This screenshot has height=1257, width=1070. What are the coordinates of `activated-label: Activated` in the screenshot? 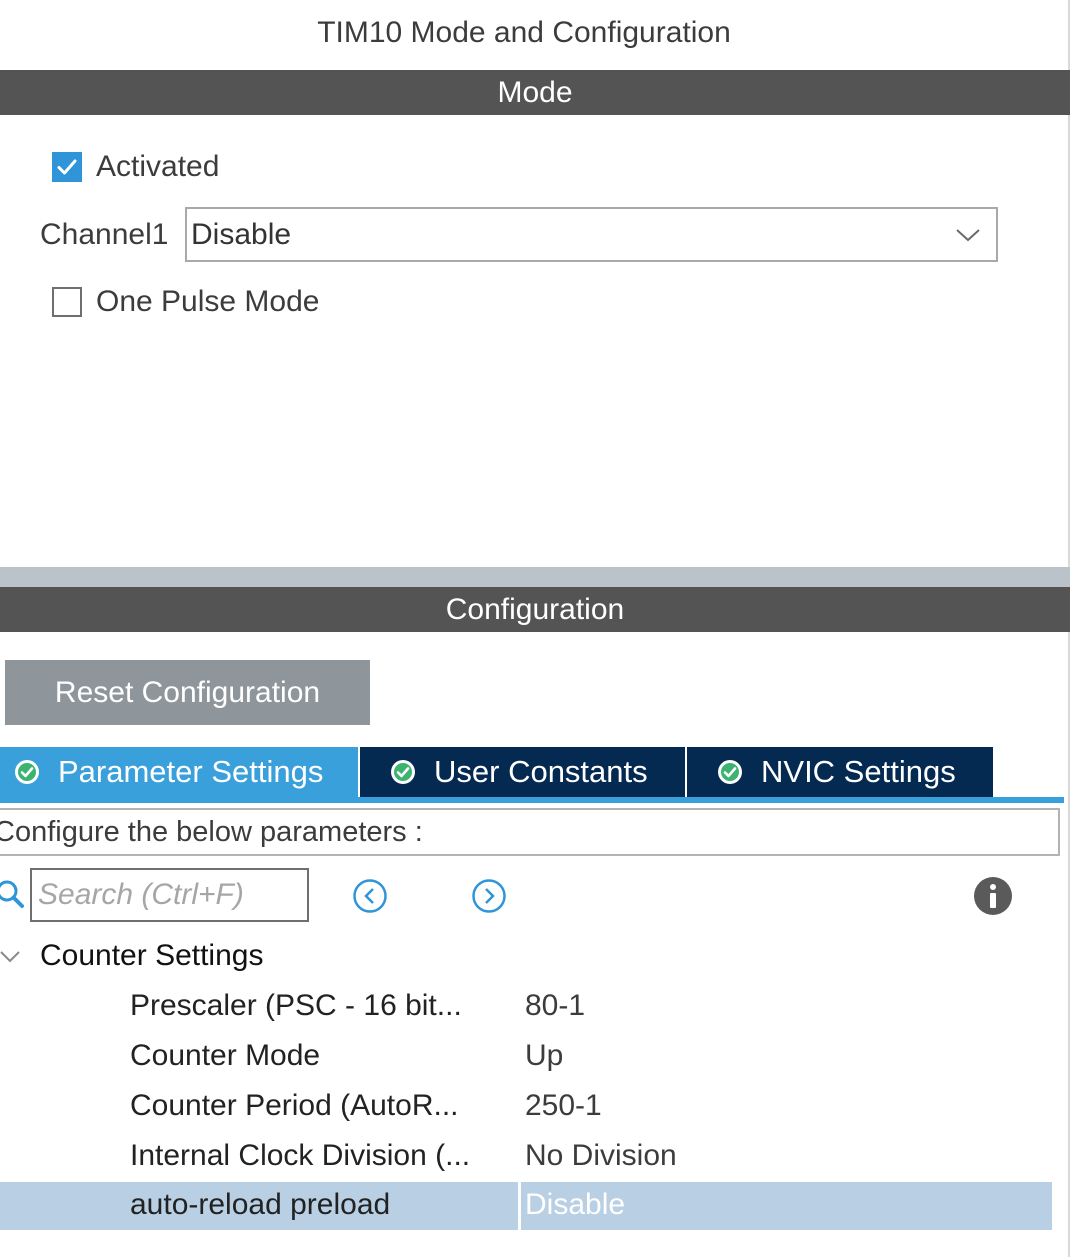 It's located at (158, 166).